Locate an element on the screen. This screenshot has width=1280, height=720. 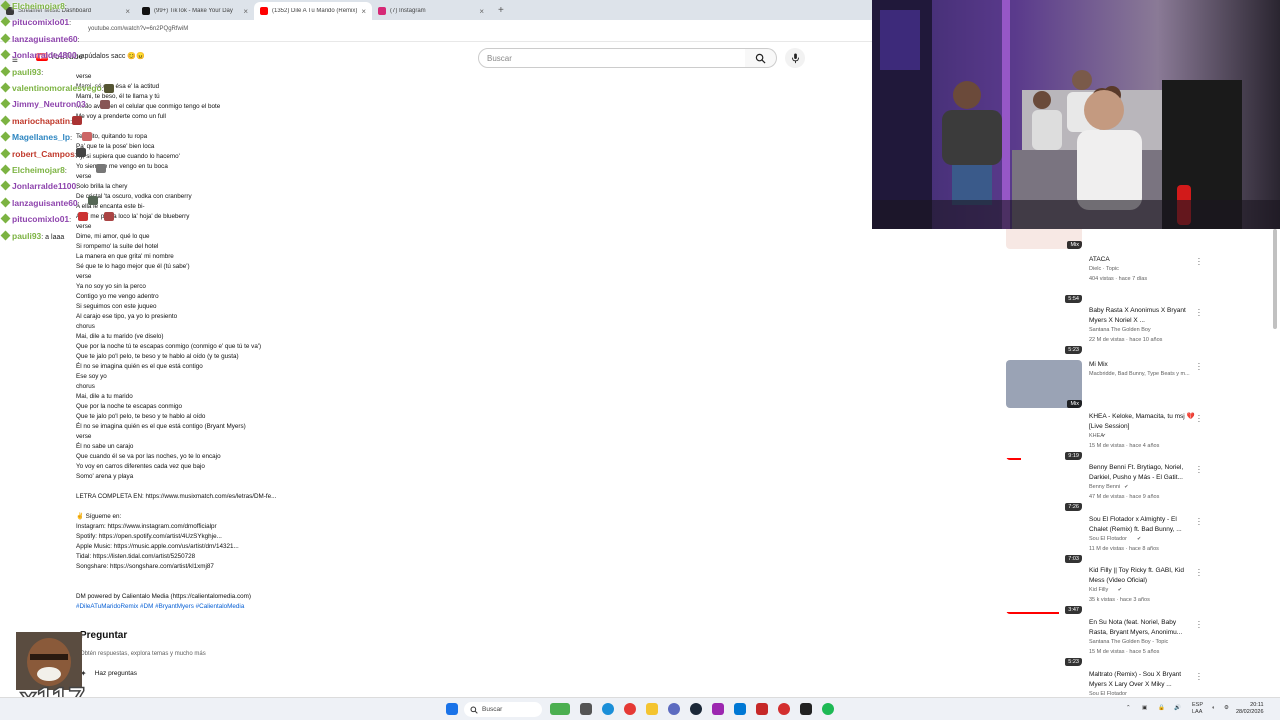
chat-username: mariochapatin is located at coordinates (41, 121).